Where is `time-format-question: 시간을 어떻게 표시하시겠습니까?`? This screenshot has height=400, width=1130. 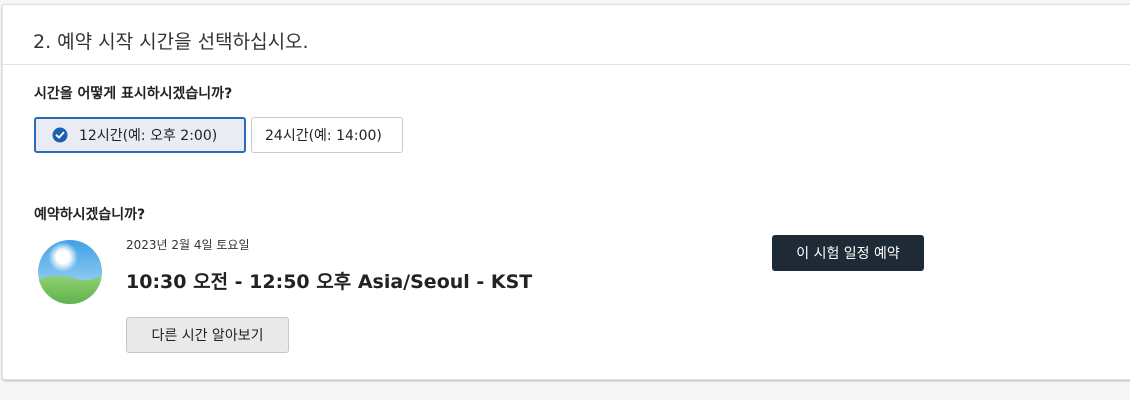
time-format-question: 시간을 어떻게 표시하시겠습니까? is located at coordinates (133, 94).